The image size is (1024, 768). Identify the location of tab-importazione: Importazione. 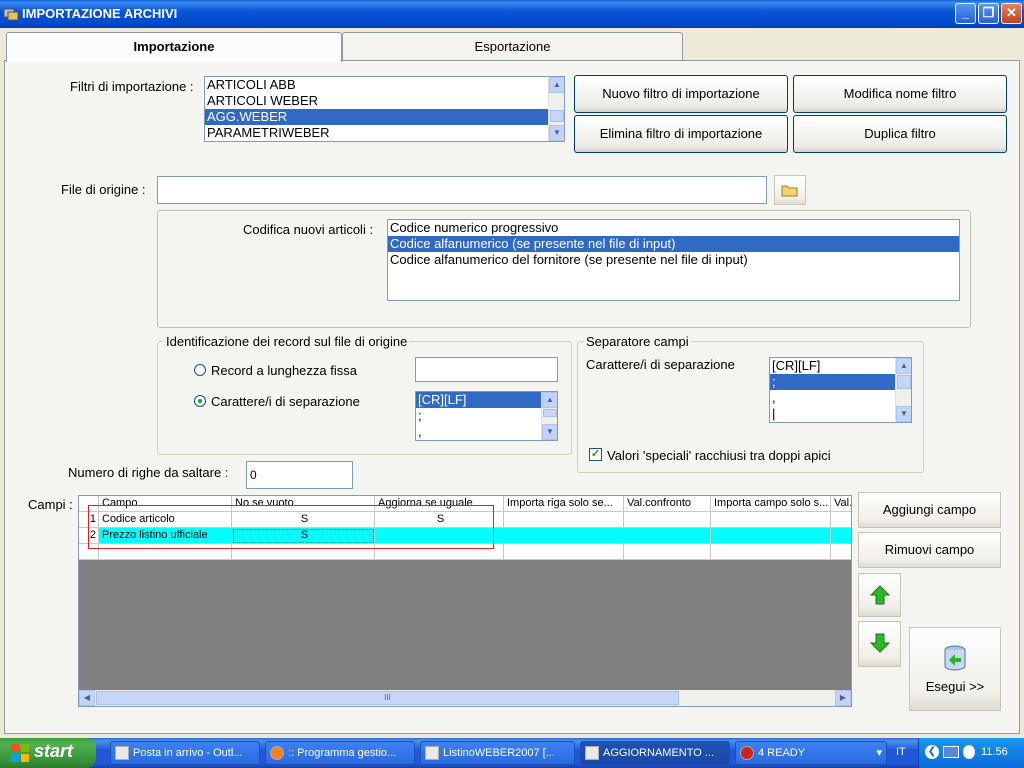
(174, 47).